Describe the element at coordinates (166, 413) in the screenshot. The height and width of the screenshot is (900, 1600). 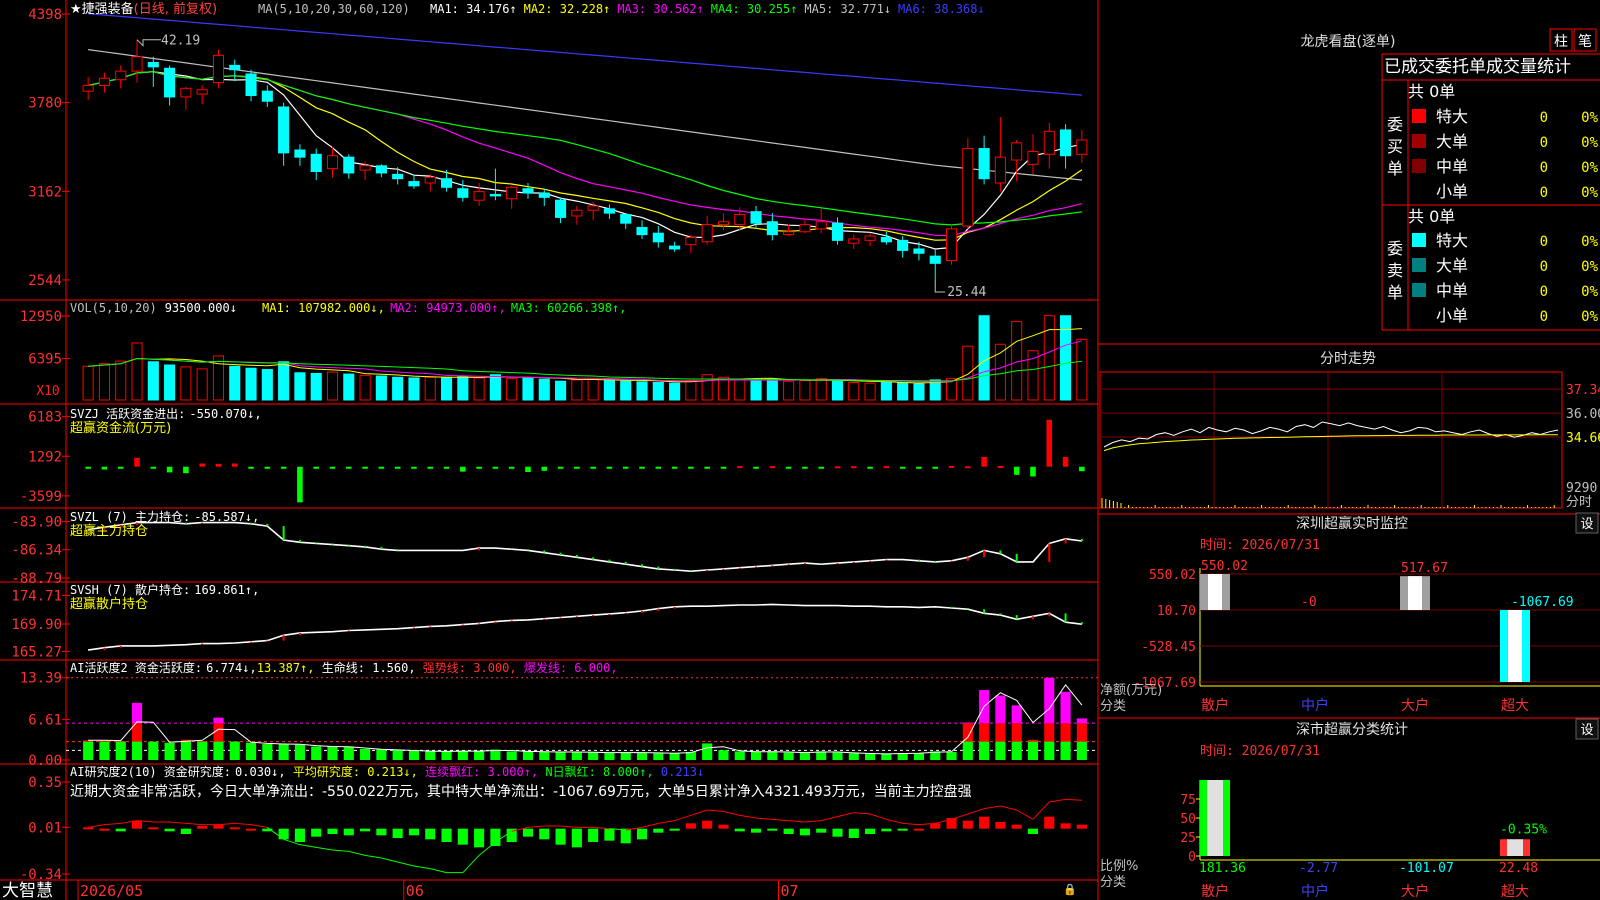
I see `svg-text:SVZJ 活跃资金进出:-550.070↓,: SVZJ 活跃资金进出: -550.070↓,` at that location.